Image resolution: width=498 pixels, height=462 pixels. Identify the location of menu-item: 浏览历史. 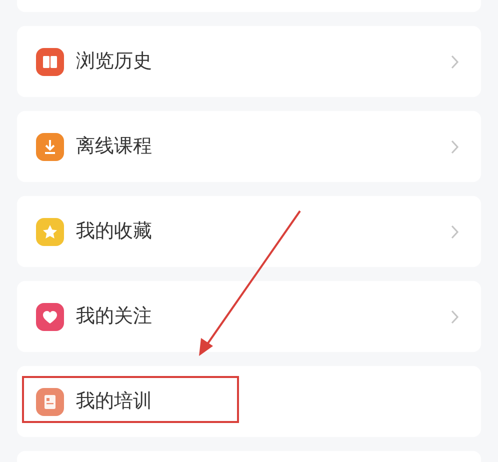
(249, 61).